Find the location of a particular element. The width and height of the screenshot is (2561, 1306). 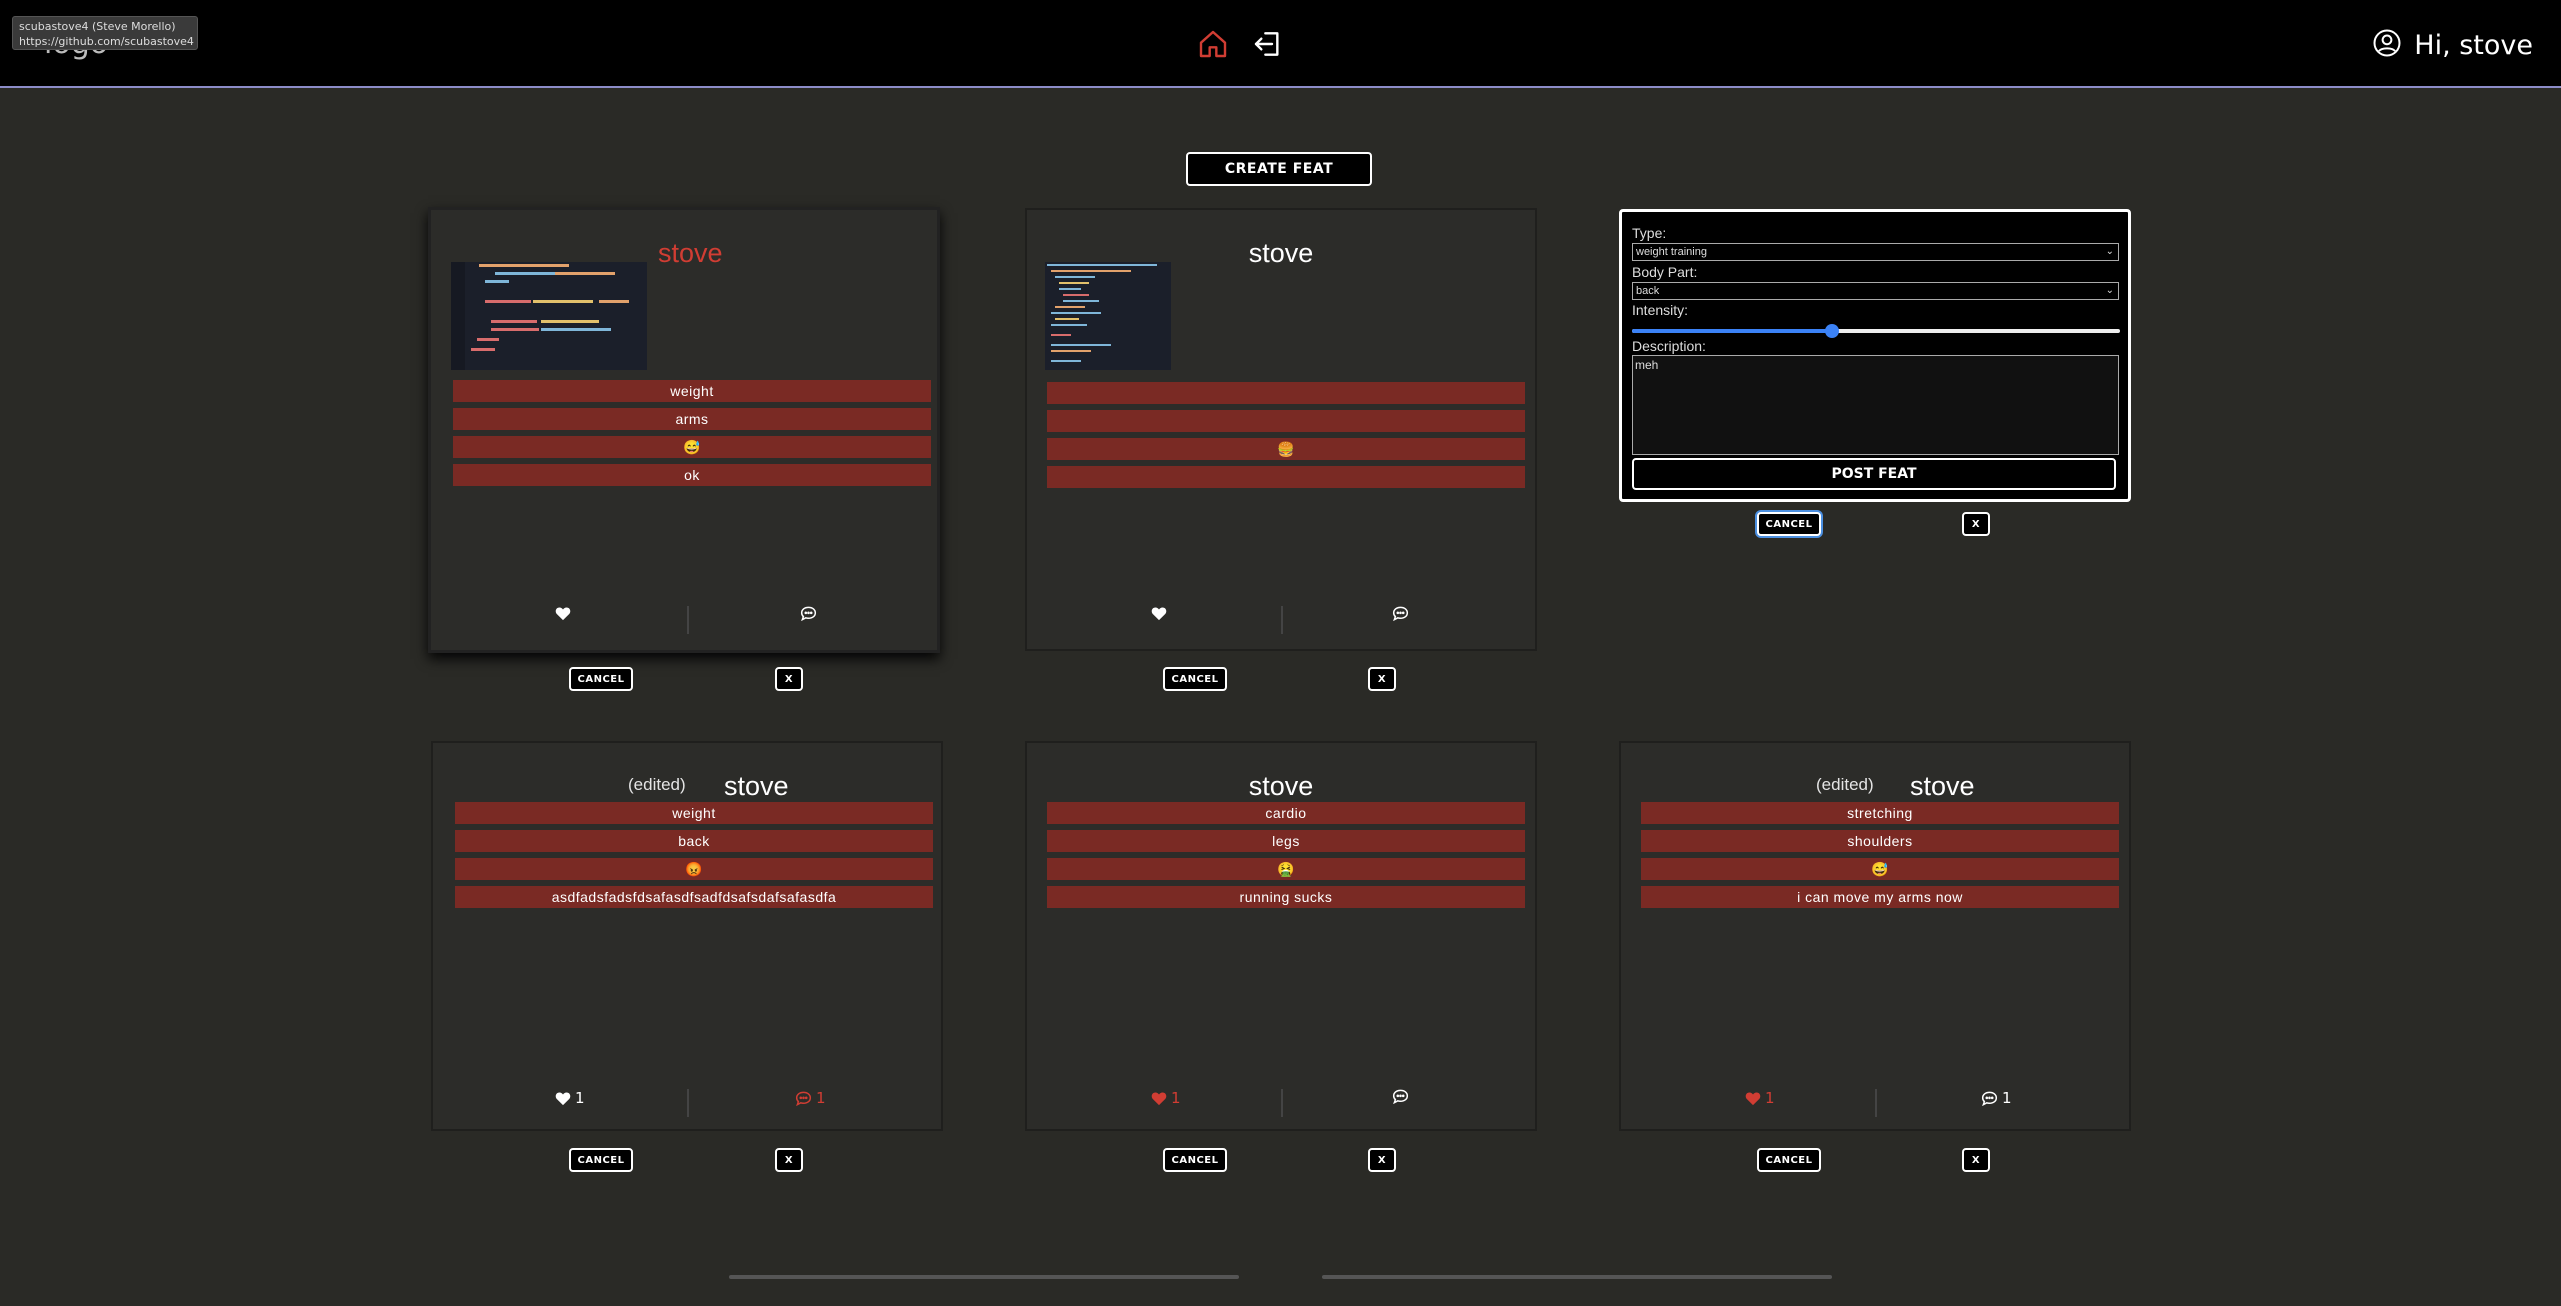

body-part-label: Body Part: is located at coordinates (1665, 272).